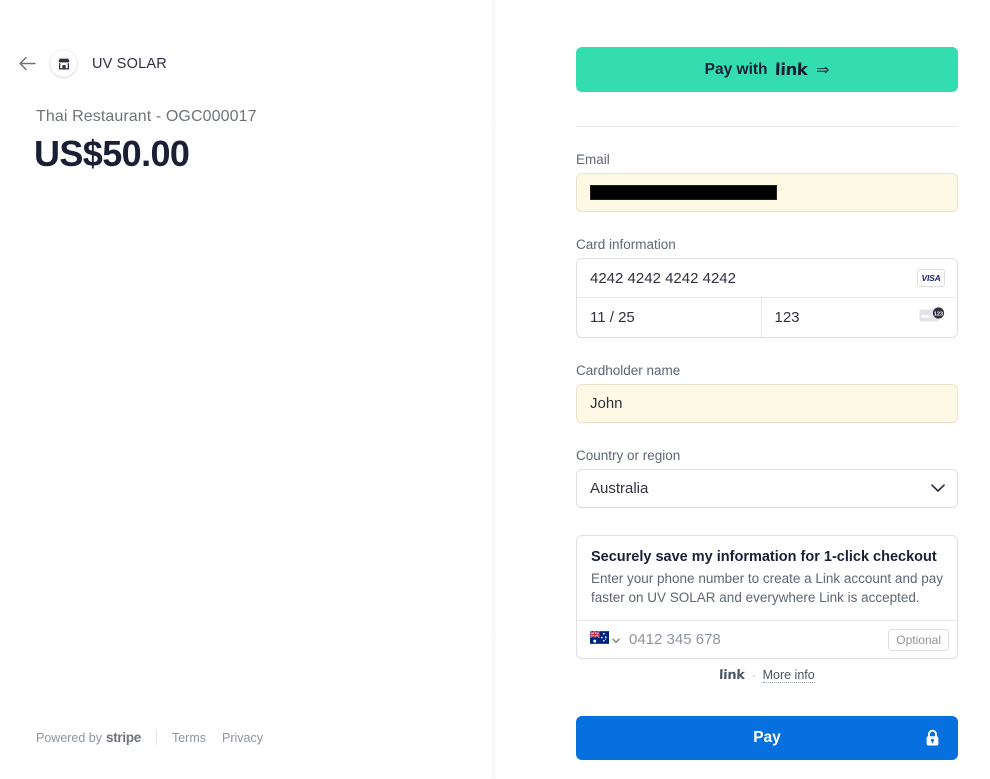  I want to click on country-select: Australia, so click(767, 488).